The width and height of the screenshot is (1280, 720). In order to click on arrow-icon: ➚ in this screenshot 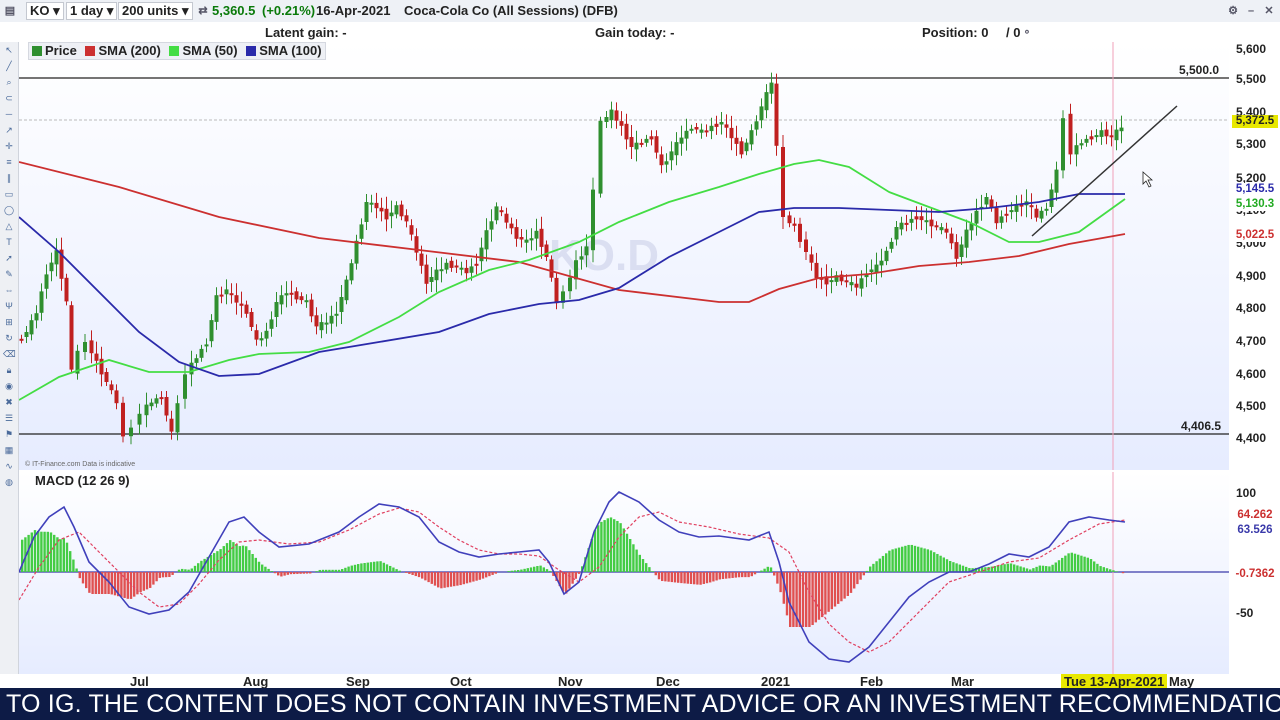, I will do `click(9, 258)`.